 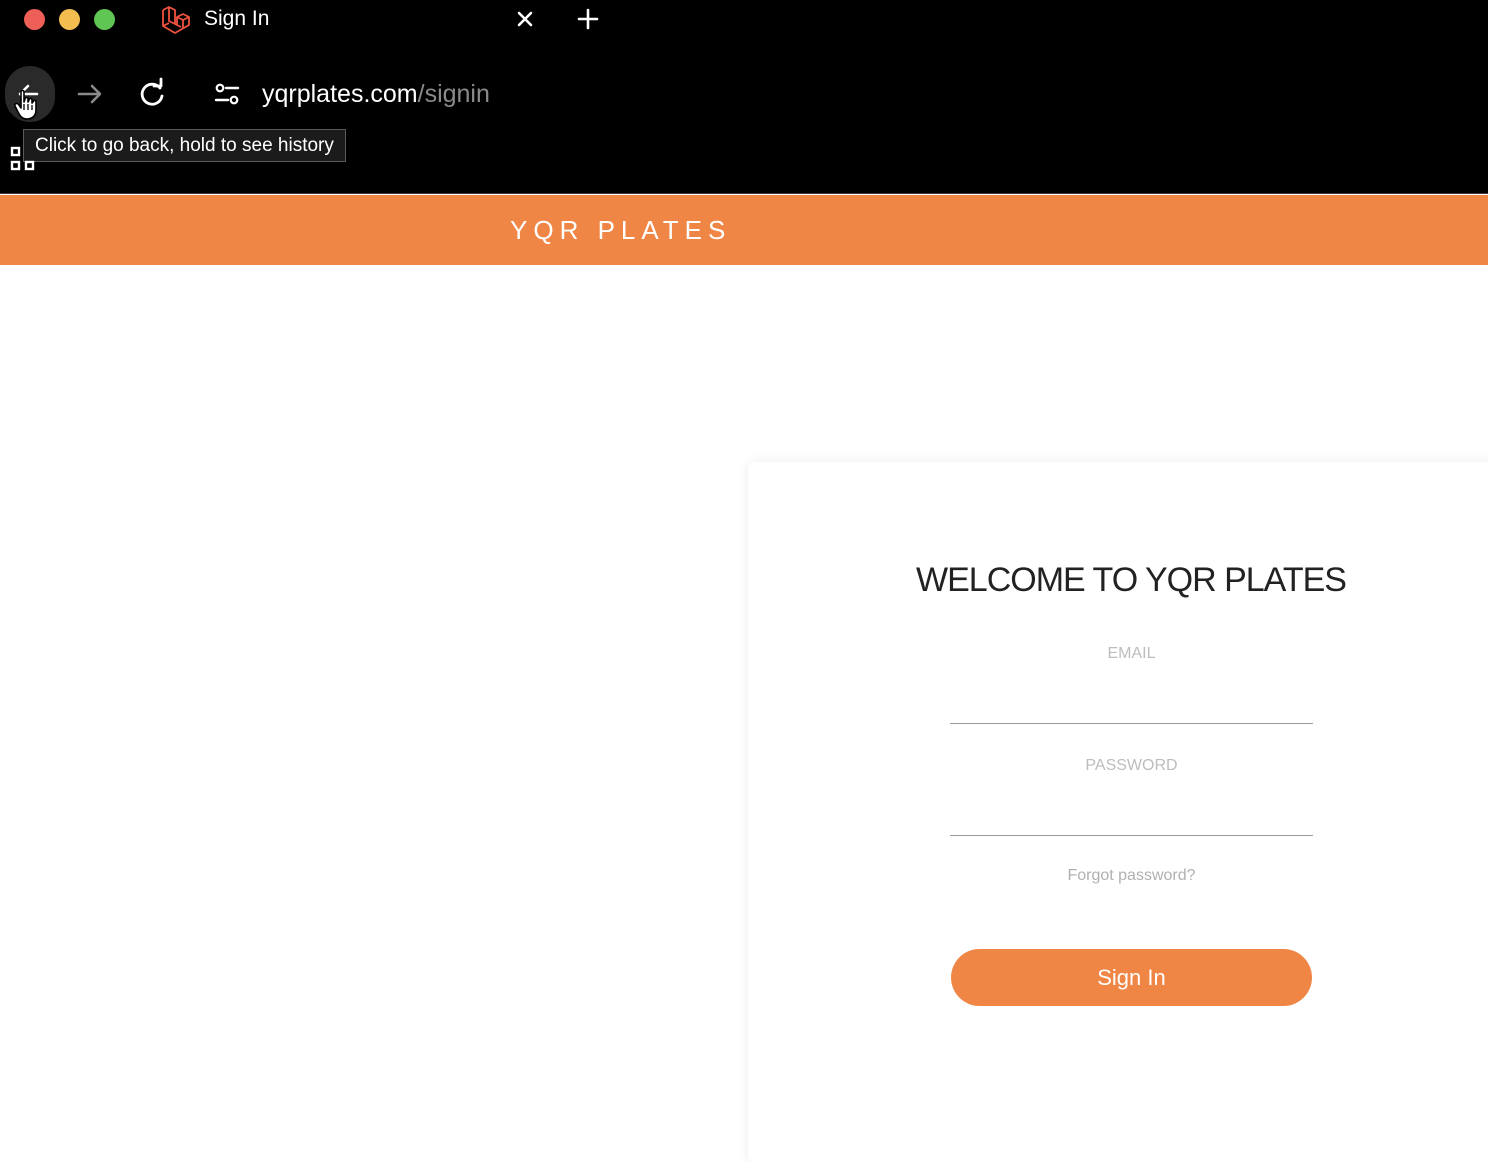 I want to click on apps-grid-icon, so click(x=23, y=159).